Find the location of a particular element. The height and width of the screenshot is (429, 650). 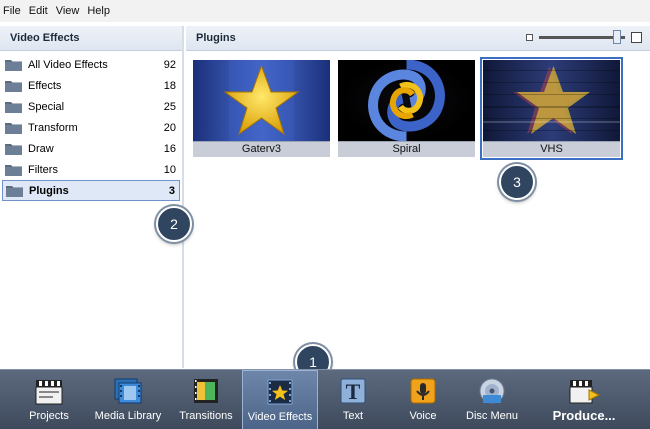

effects-panel-title: Plugins is located at coordinates (216, 38).